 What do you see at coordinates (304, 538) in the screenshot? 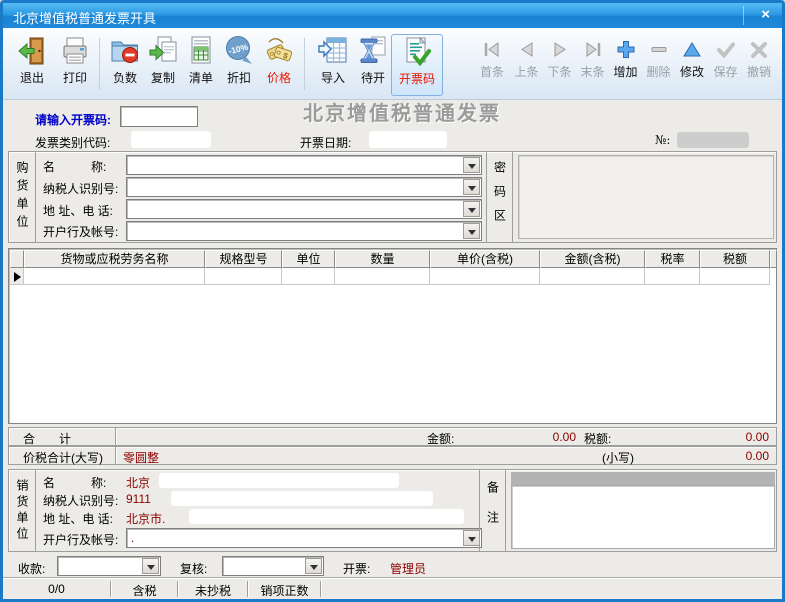
I see `seller-bank-combo: .` at bounding box center [304, 538].